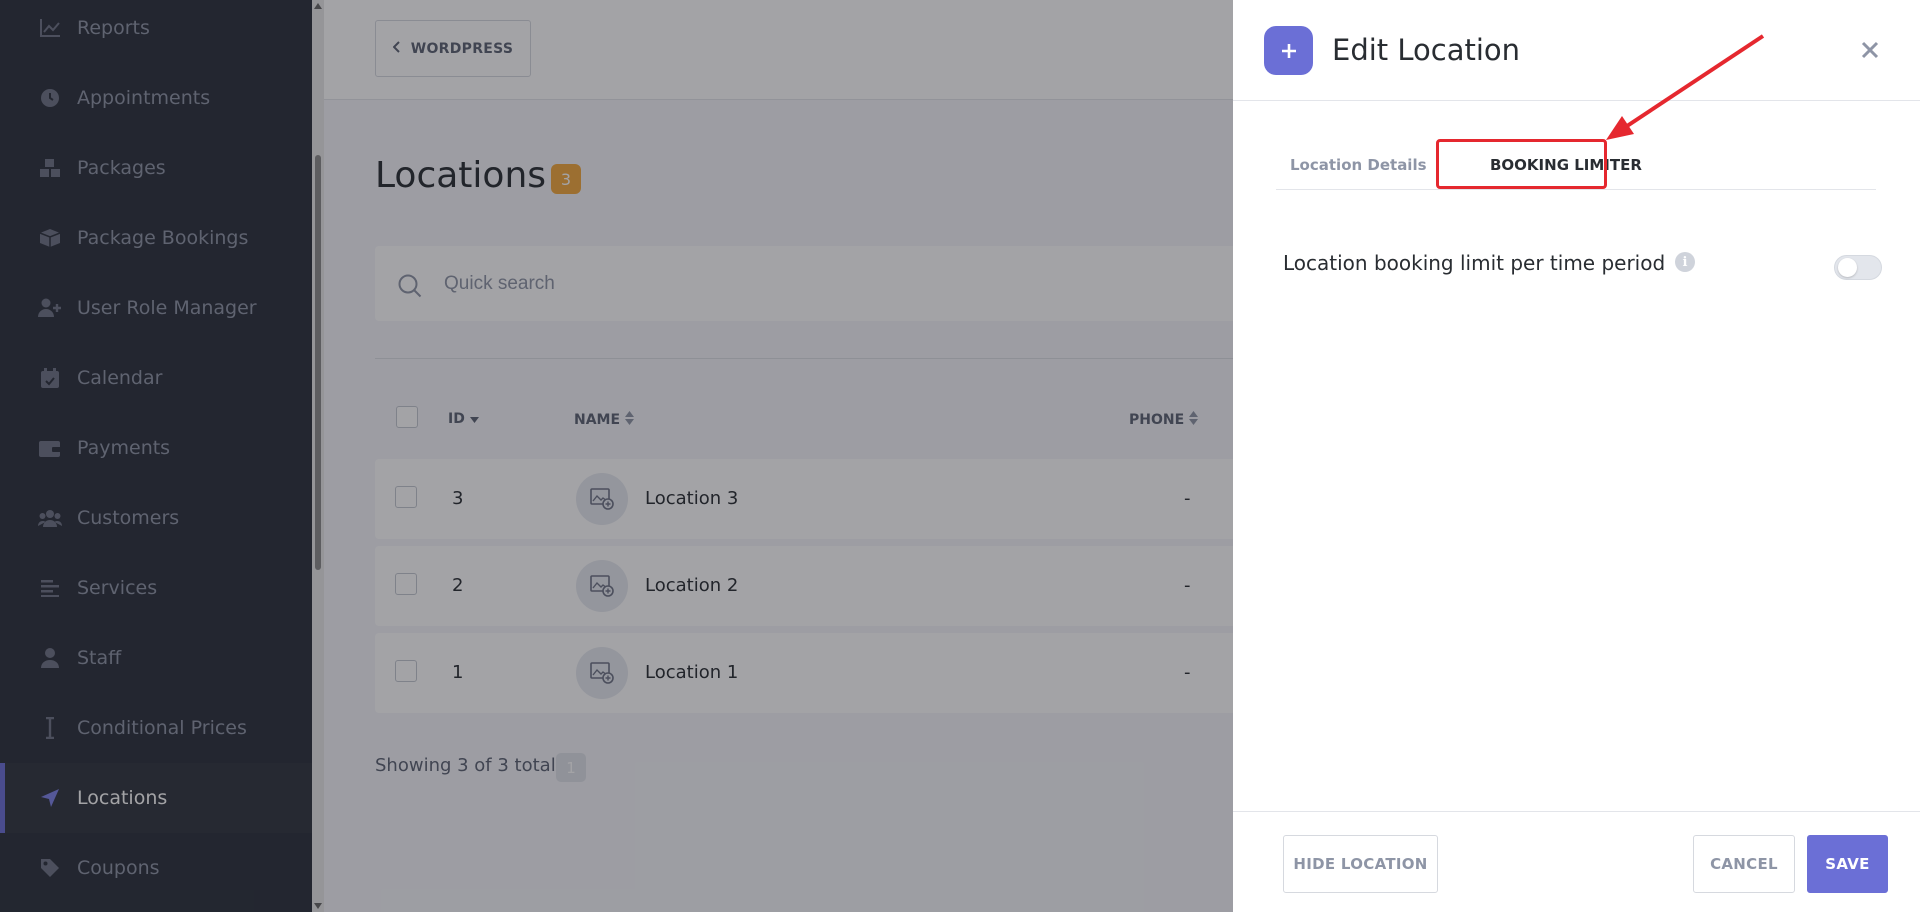  I want to click on info-icon: i, so click(1685, 262).